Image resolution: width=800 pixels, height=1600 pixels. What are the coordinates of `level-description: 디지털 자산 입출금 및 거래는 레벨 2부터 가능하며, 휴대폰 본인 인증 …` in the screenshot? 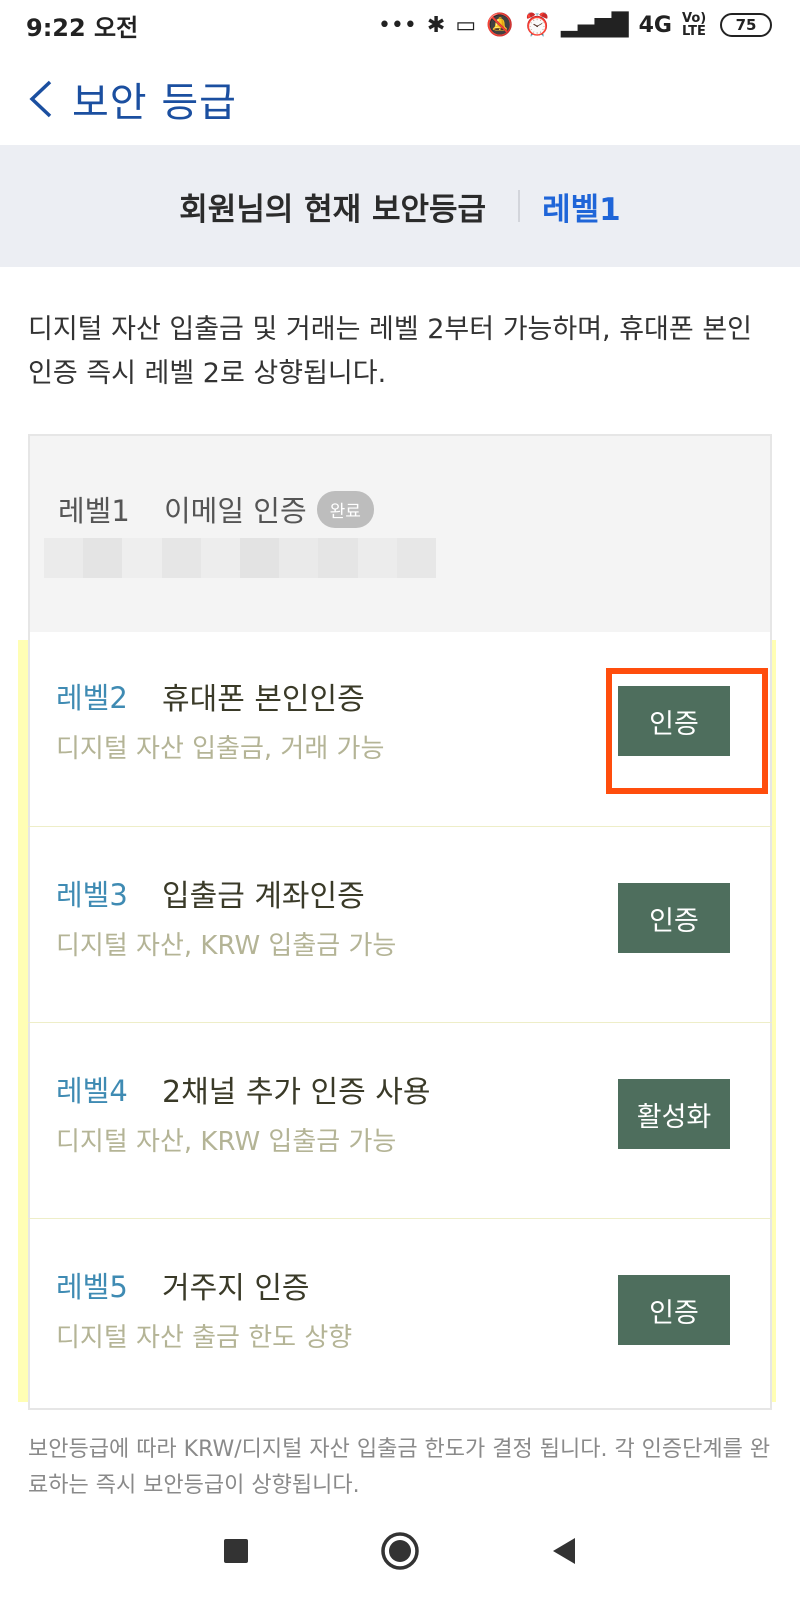 It's located at (390, 351).